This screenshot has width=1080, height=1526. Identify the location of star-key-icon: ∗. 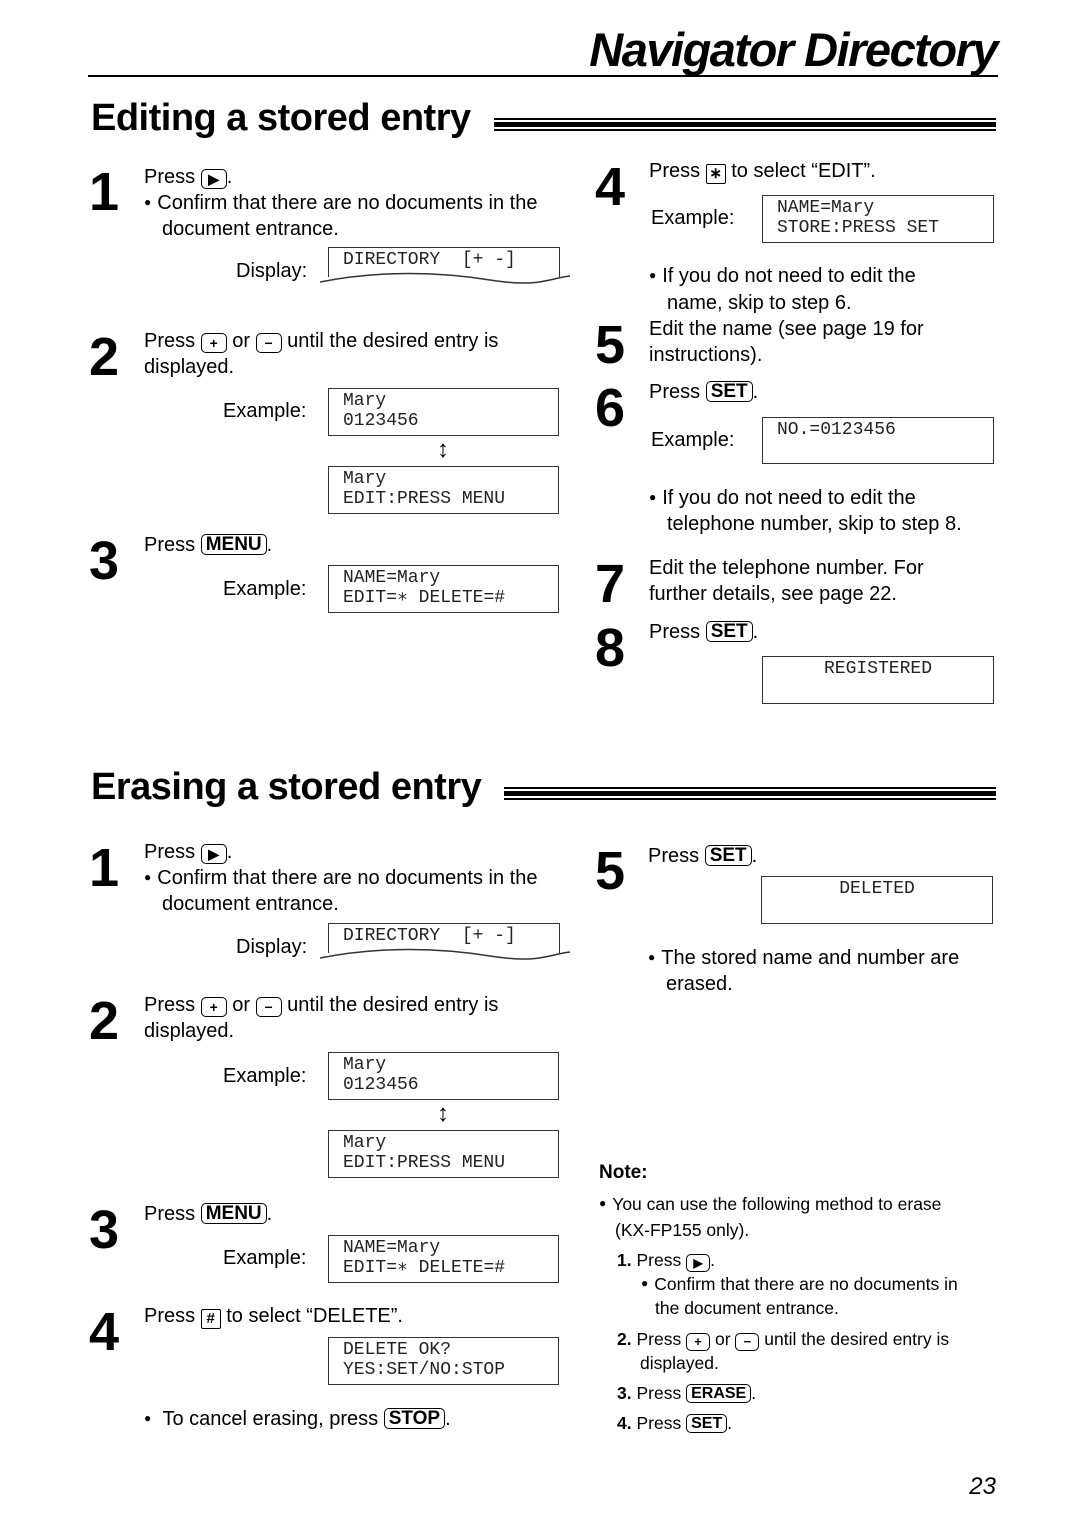
(715, 174).